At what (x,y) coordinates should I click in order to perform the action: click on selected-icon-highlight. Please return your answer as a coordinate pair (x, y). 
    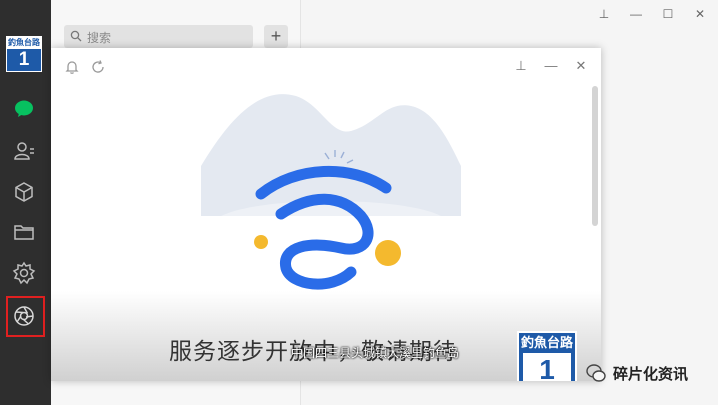
    Looking at the image, I should click on (25, 316).